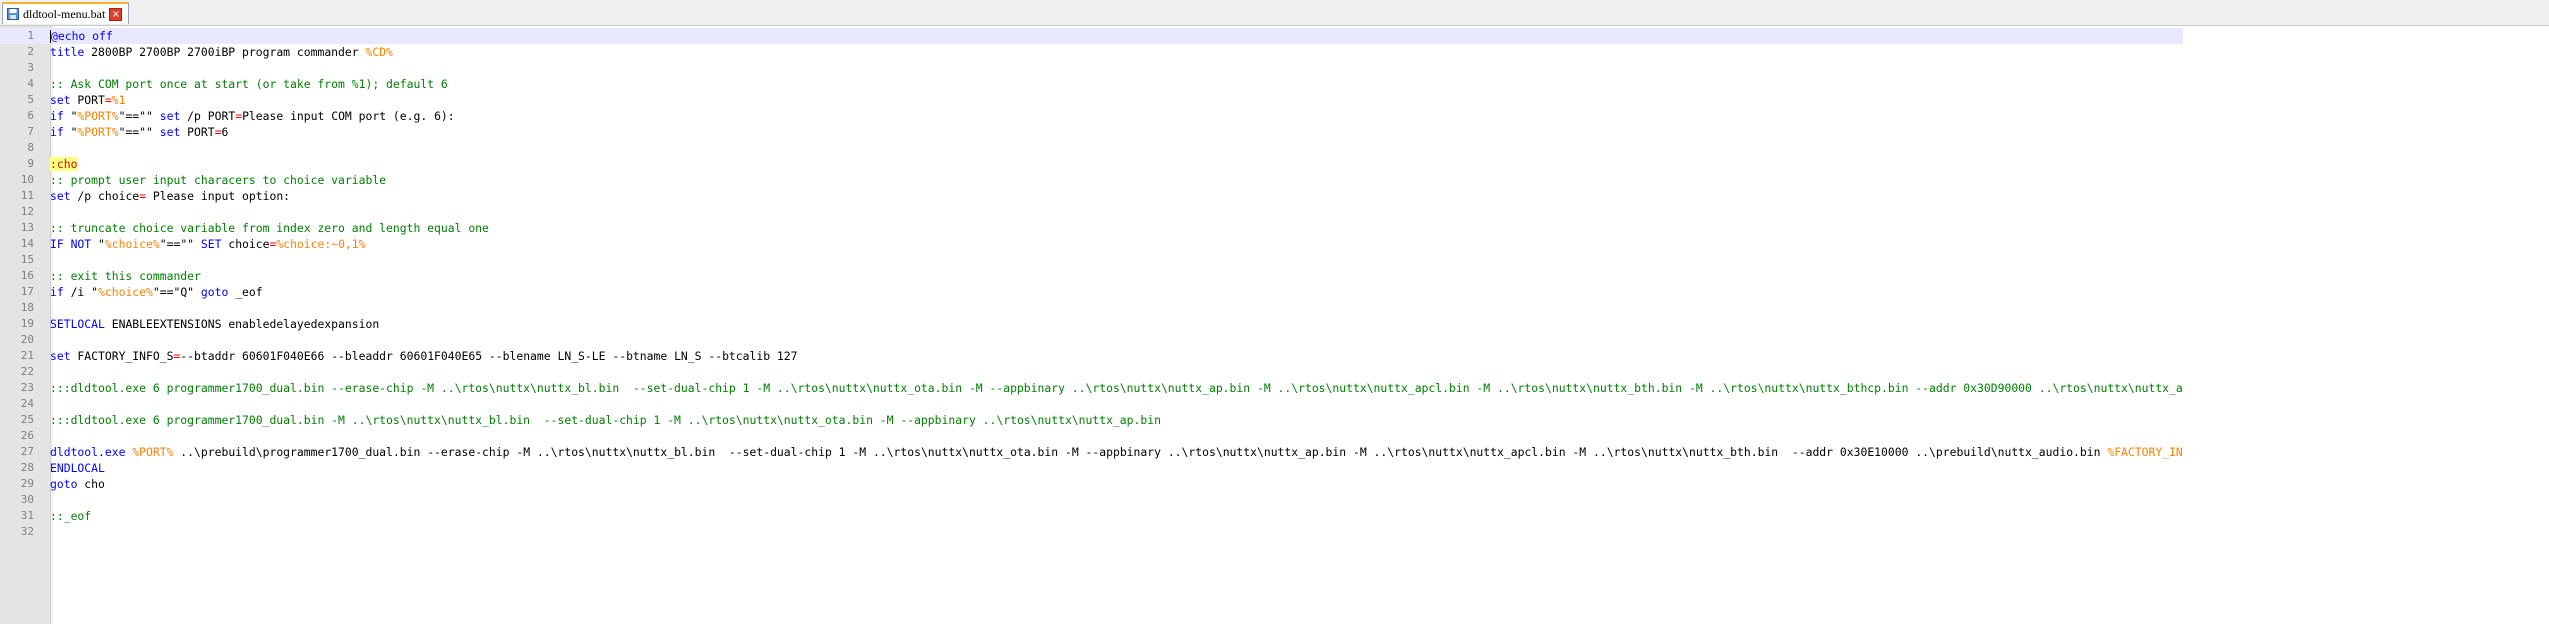  I want to click on code-text: set /p choice= Please input option:, so click(170, 196).